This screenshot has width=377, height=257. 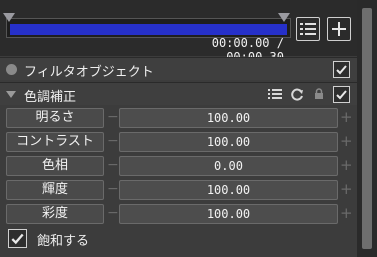 What do you see at coordinates (55, 214) in the screenshot?
I see `param-label: 彩度` at bounding box center [55, 214].